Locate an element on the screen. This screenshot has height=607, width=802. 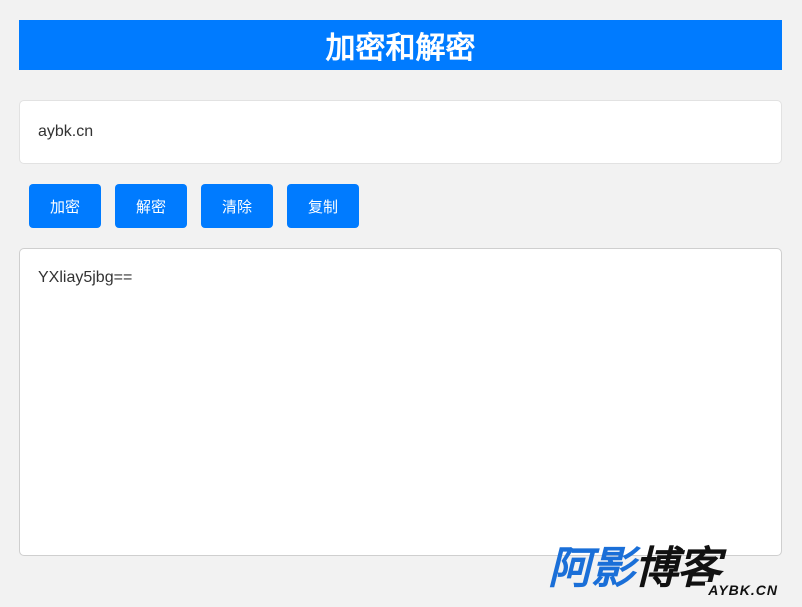
page-title: 加密和解密 is located at coordinates (400, 45).